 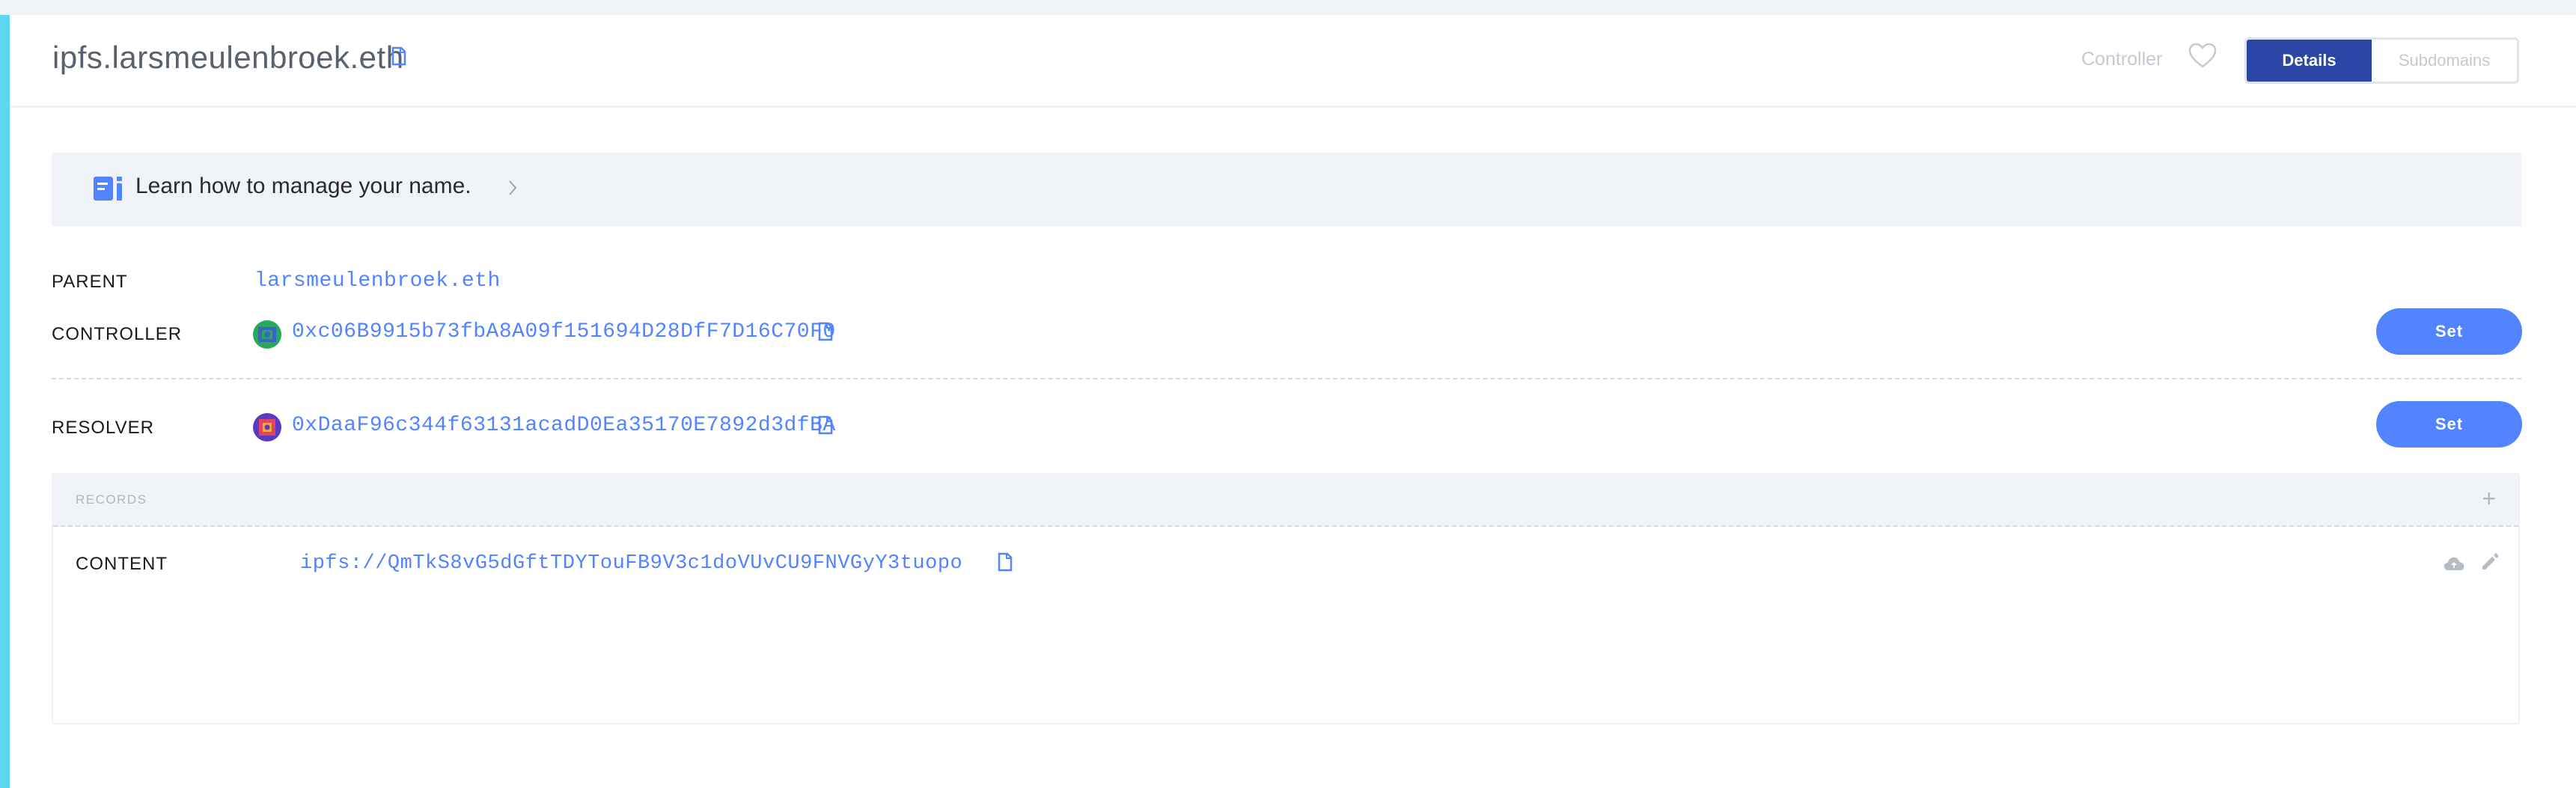 What do you see at coordinates (2449, 331) in the screenshot?
I see `set-controller-button: Set` at bounding box center [2449, 331].